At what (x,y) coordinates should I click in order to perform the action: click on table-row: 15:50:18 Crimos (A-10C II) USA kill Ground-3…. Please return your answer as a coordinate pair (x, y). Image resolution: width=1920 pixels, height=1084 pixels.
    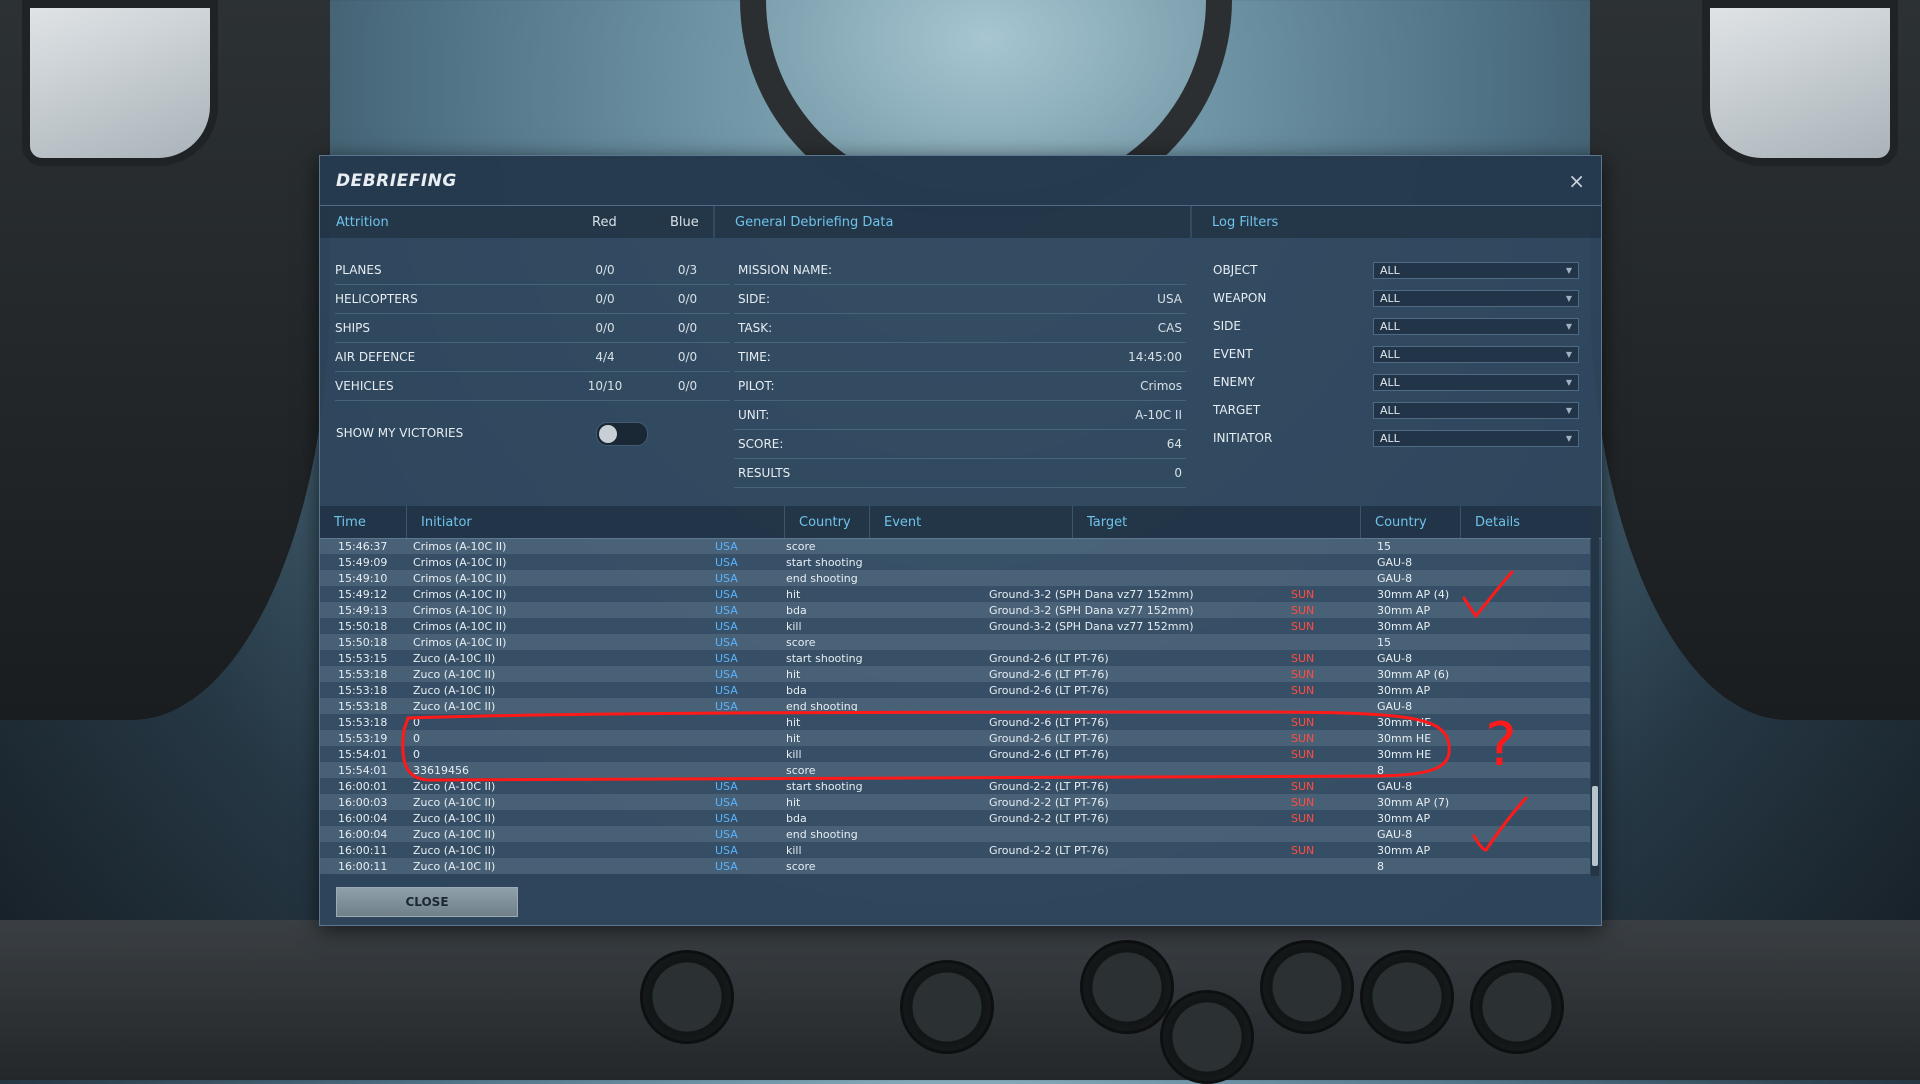
    Looking at the image, I should click on (955, 626).